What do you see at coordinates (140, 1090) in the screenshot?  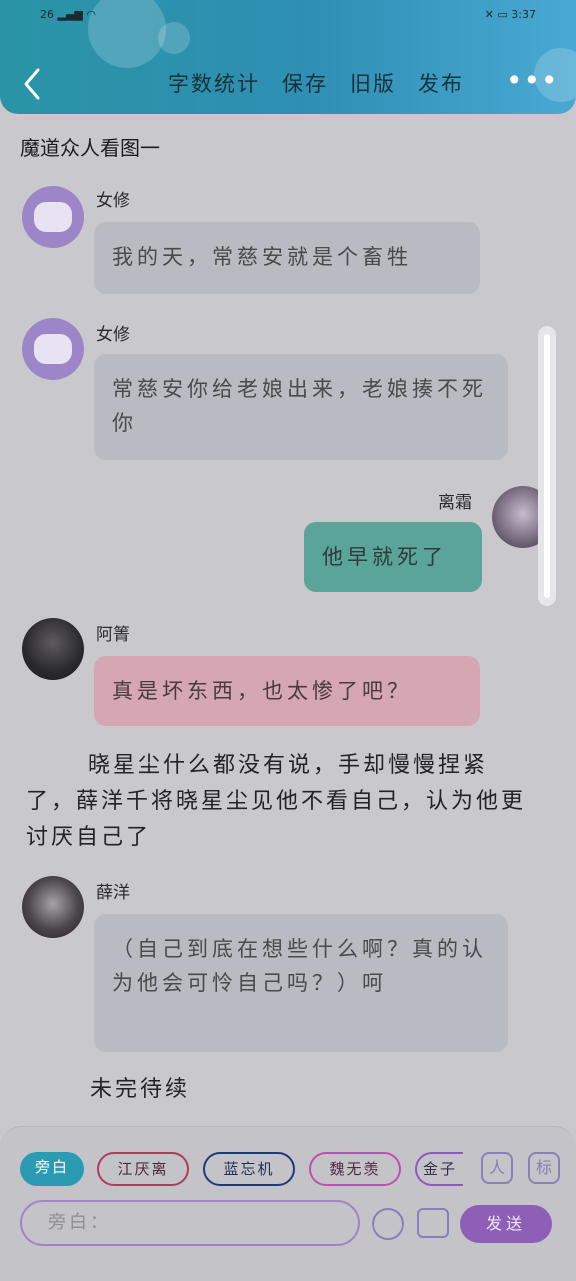 I see `to-be-continued-text: 未完待续` at bounding box center [140, 1090].